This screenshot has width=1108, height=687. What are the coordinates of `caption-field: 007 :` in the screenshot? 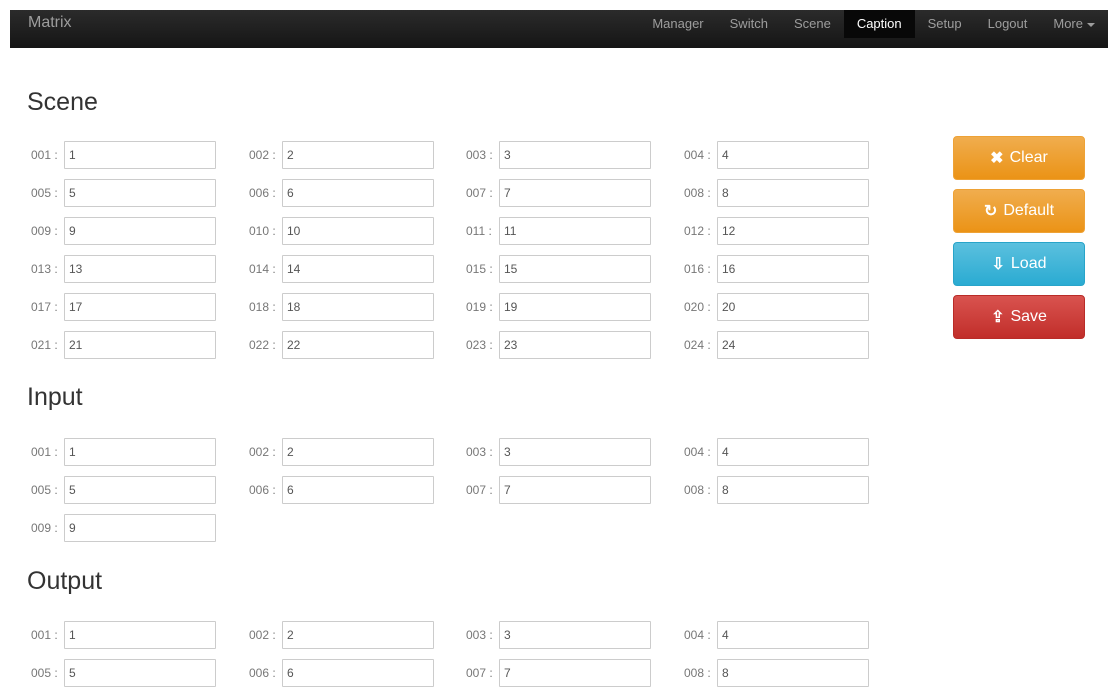 It's located at (558, 490).